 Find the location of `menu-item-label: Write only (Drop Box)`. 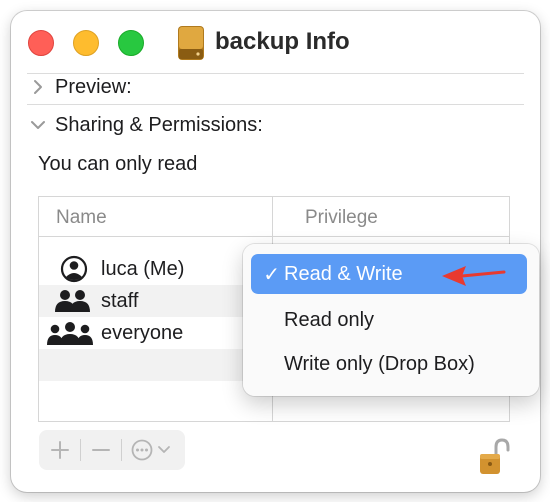

menu-item-label: Write only (Drop Box) is located at coordinates (379, 363).